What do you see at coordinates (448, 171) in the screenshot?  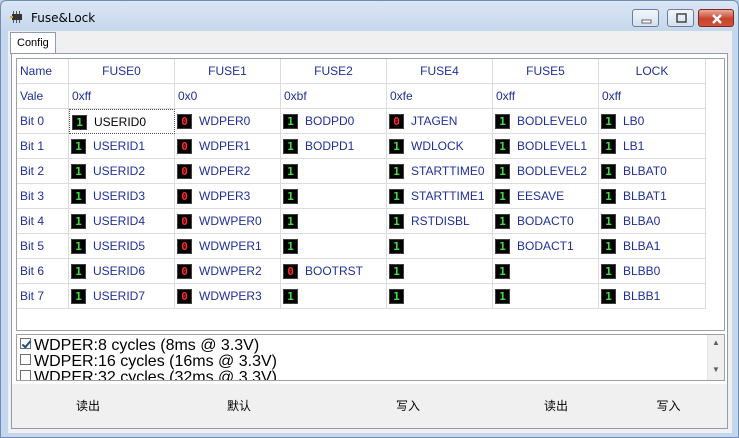 I see `bit-label: STARTTIME0` at bounding box center [448, 171].